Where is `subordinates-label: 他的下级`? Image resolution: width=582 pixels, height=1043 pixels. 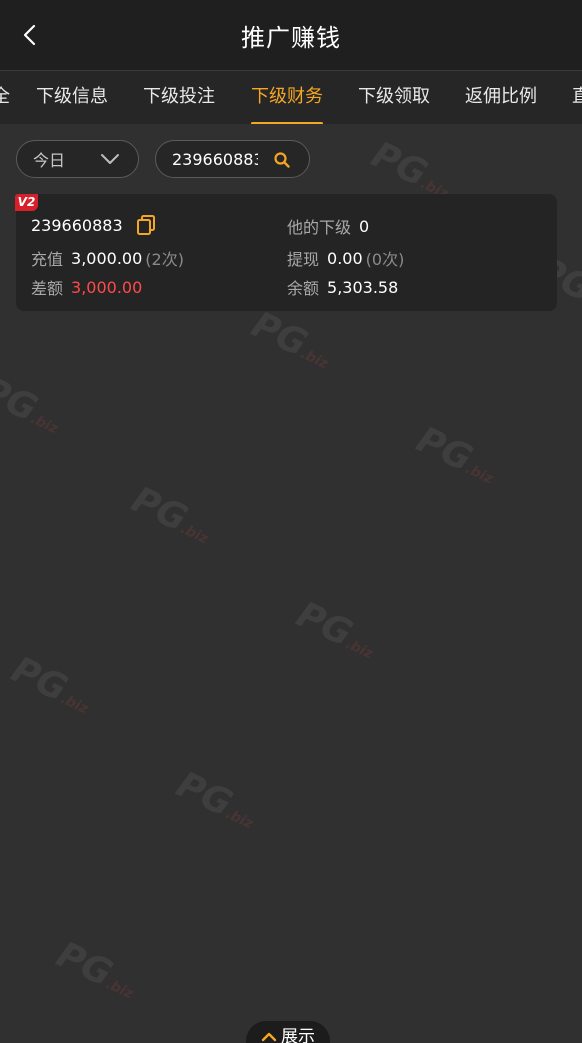 subordinates-label: 他的下级 is located at coordinates (319, 227).